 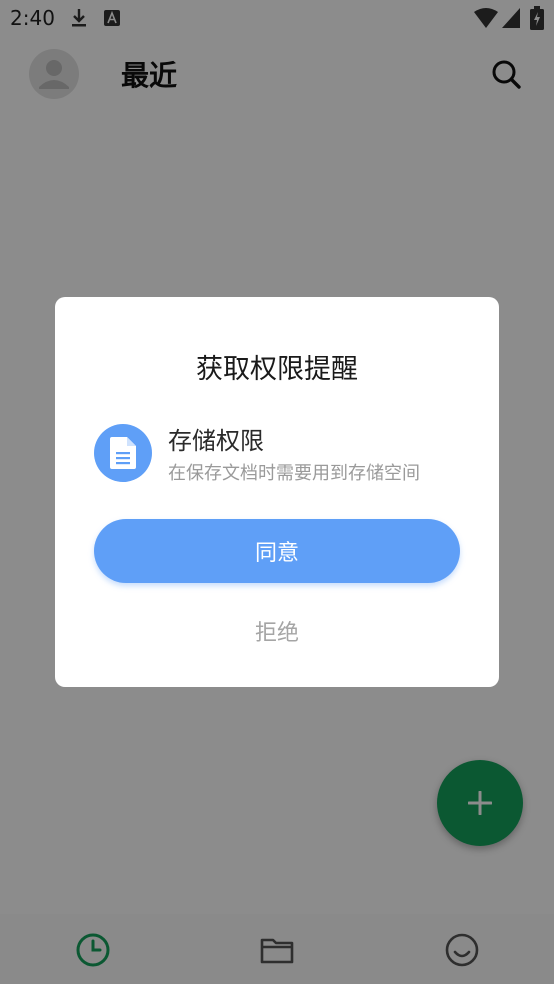 I want to click on permission-name: 存储权限, so click(x=216, y=441).